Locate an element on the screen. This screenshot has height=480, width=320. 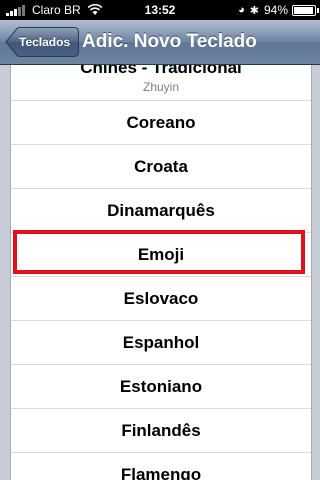
page-title: Adic. Novo Teclado is located at coordinates (169, 41).